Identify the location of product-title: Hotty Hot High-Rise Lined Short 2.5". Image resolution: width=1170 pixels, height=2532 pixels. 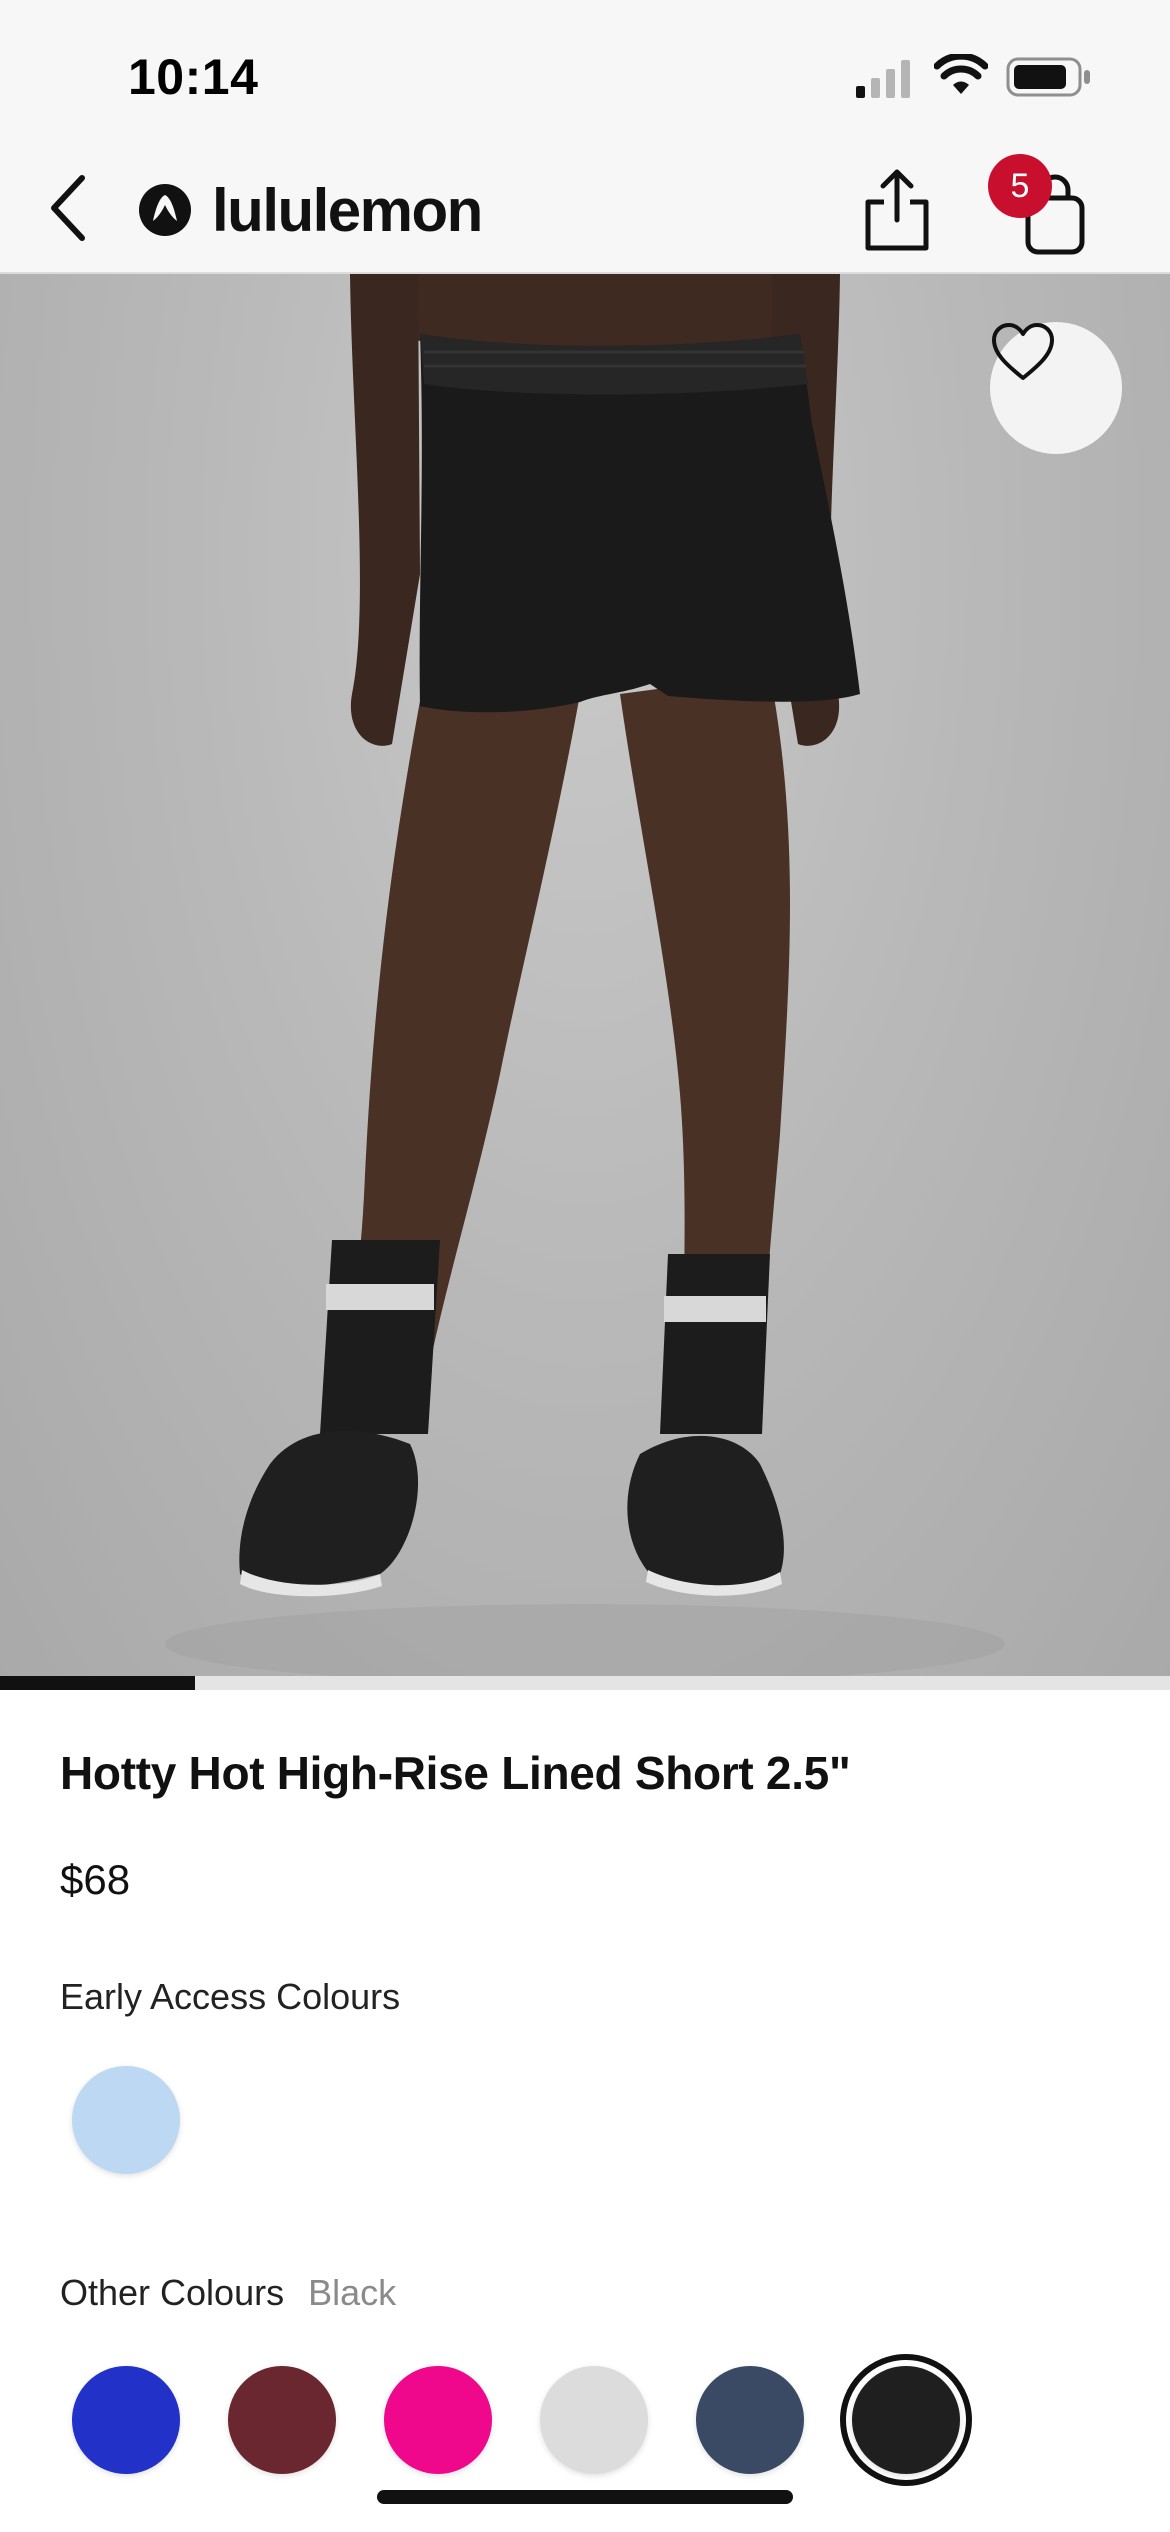
(455, 1773).